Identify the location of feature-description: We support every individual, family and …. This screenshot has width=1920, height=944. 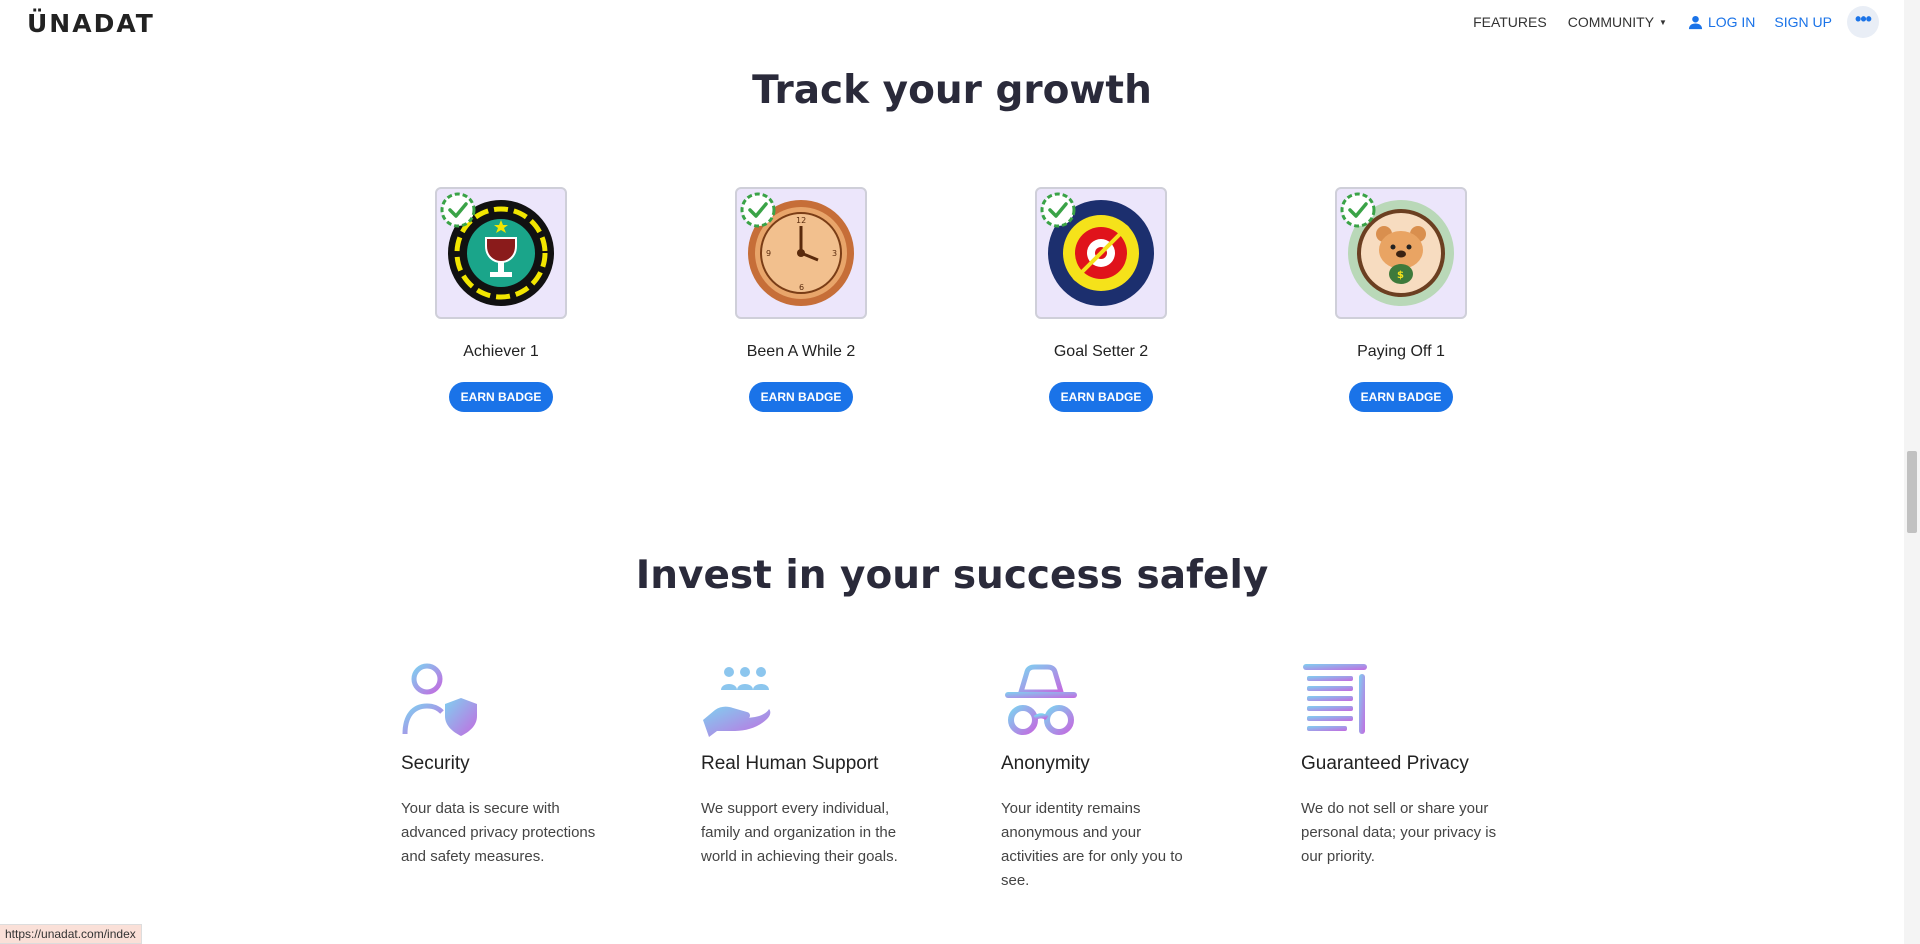
(799, 832).